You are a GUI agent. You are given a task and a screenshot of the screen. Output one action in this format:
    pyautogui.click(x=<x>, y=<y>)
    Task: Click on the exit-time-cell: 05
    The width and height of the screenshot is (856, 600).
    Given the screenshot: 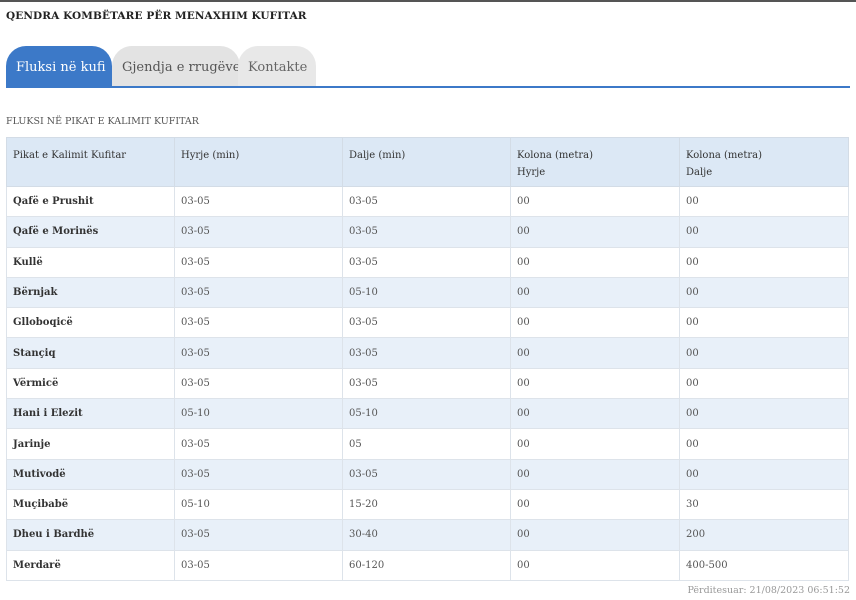 What is the action you would take?
    pyautogui.click(x=426, y=444)
    